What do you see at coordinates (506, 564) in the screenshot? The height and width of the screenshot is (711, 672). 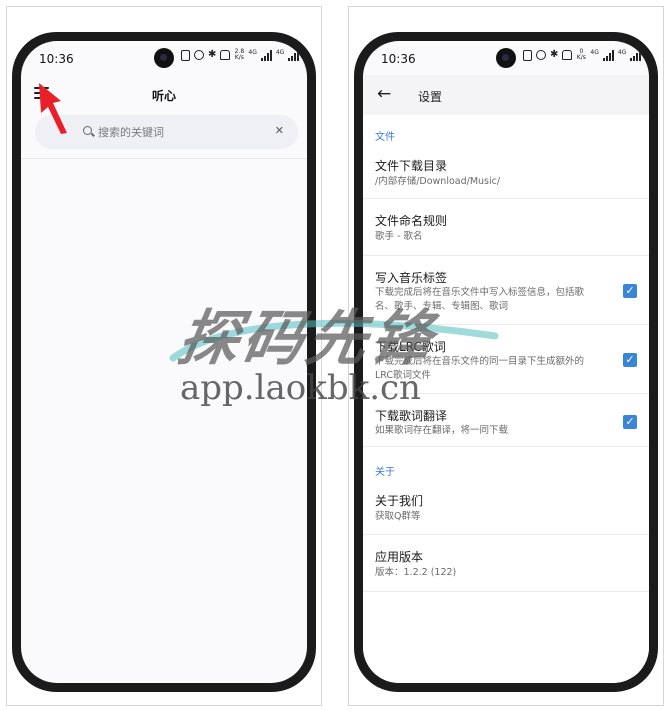 I see `setting-app-version: 应用版本 版本：1.2.2 (122)` at bounding box center [506, 564].